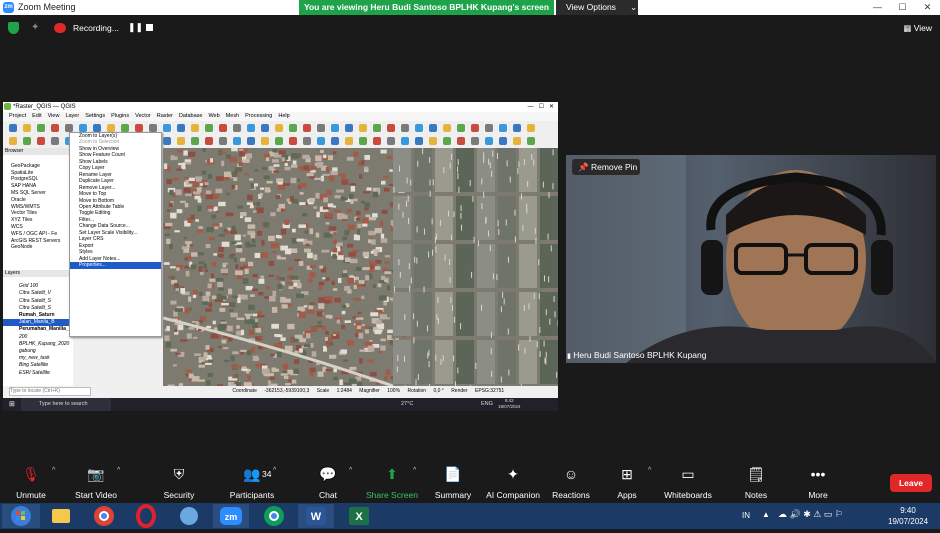  What do you see at coordinates (258, 116) in the screenshot?
I see `qgis-menu-processing: Processing` at bounding box center [258, 116].